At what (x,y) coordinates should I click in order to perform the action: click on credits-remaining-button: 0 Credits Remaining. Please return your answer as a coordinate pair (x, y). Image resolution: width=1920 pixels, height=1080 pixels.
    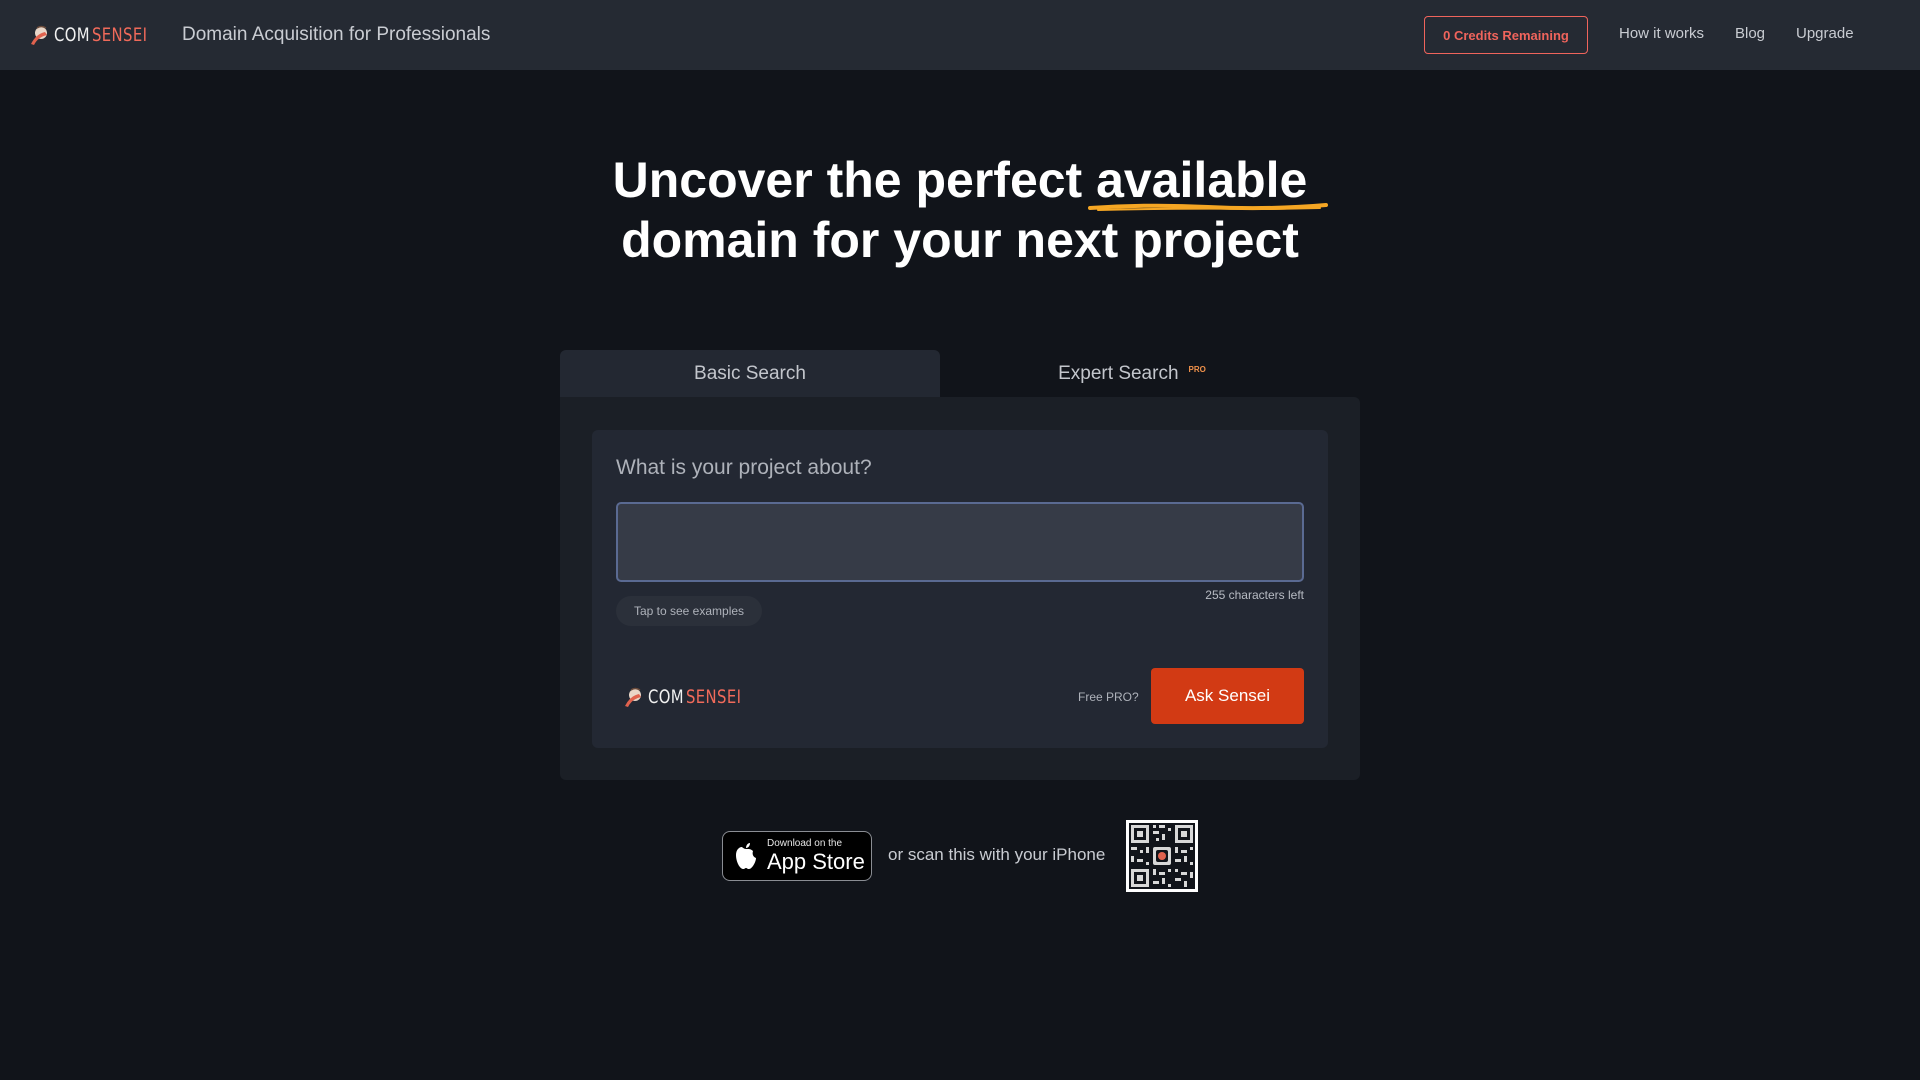
    Looking at the image, I should click on (1506, 35).